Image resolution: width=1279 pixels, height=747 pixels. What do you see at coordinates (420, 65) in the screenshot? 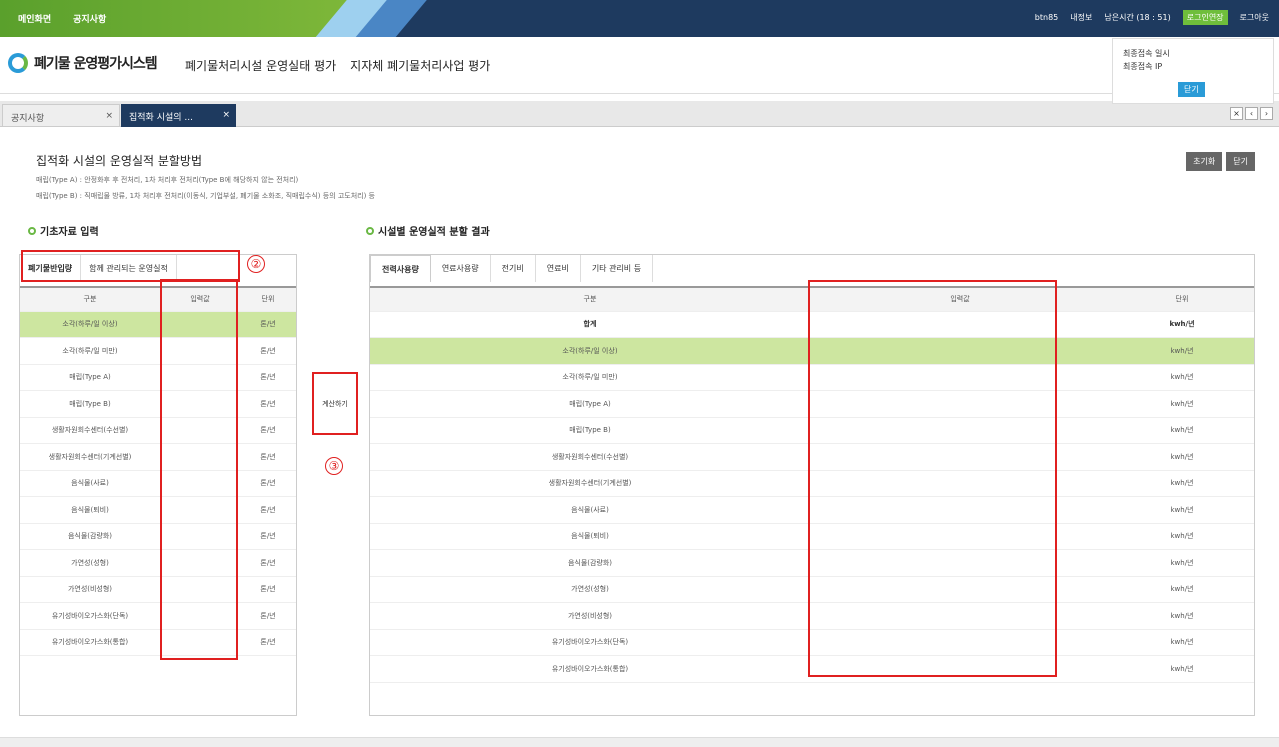
I see `nav-local-gov-eval: 지자체 폐기물처리사업 평가` at bounding box center [420, 65].